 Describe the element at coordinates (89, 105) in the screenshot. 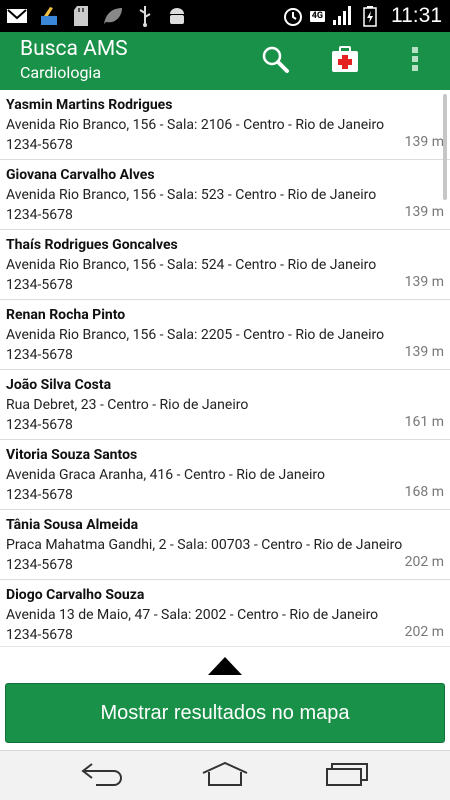

I see `doctor-name: Yasmin Martins Rodrigues` at that location.